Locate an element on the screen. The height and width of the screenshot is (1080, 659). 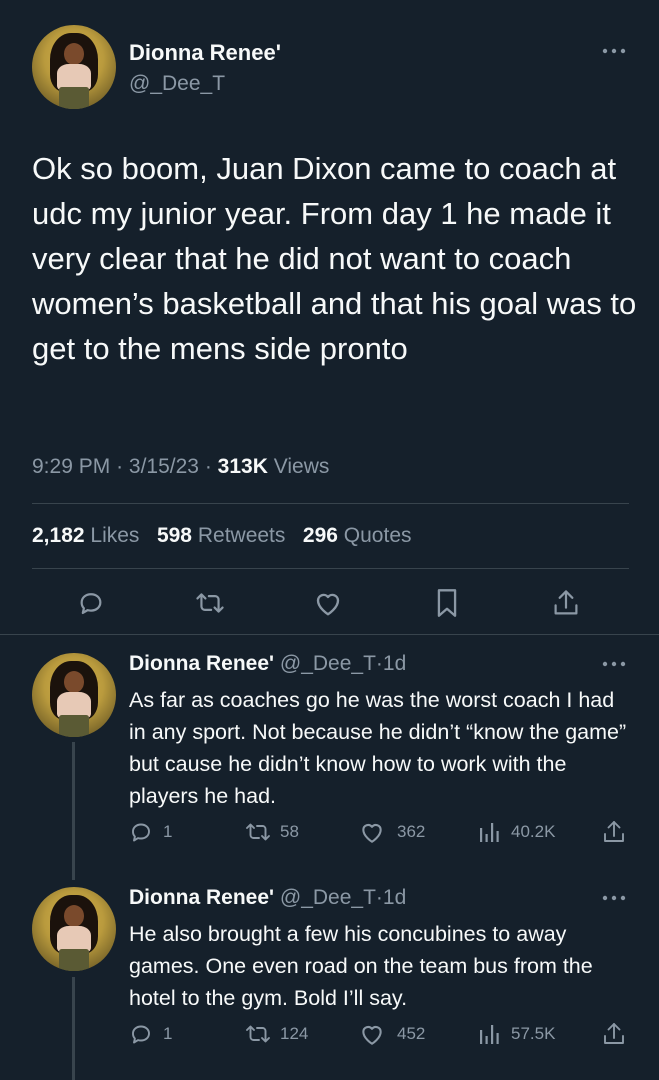
like-action: 362 is located at coordinates (392, 832).